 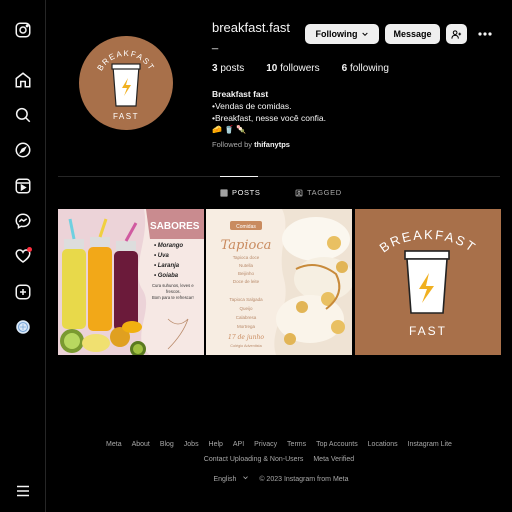 What do you see at coordinates (365, 68) in the screenshot?
I see `following-stat: 6 following` at bounding box center [365, 68].